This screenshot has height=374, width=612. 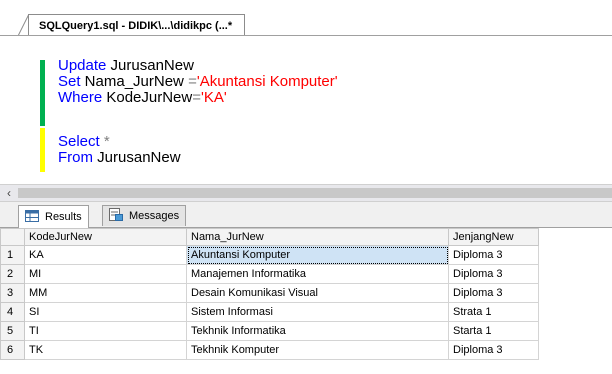 I want to click on row-number: 1, so click(x=12, y=255).